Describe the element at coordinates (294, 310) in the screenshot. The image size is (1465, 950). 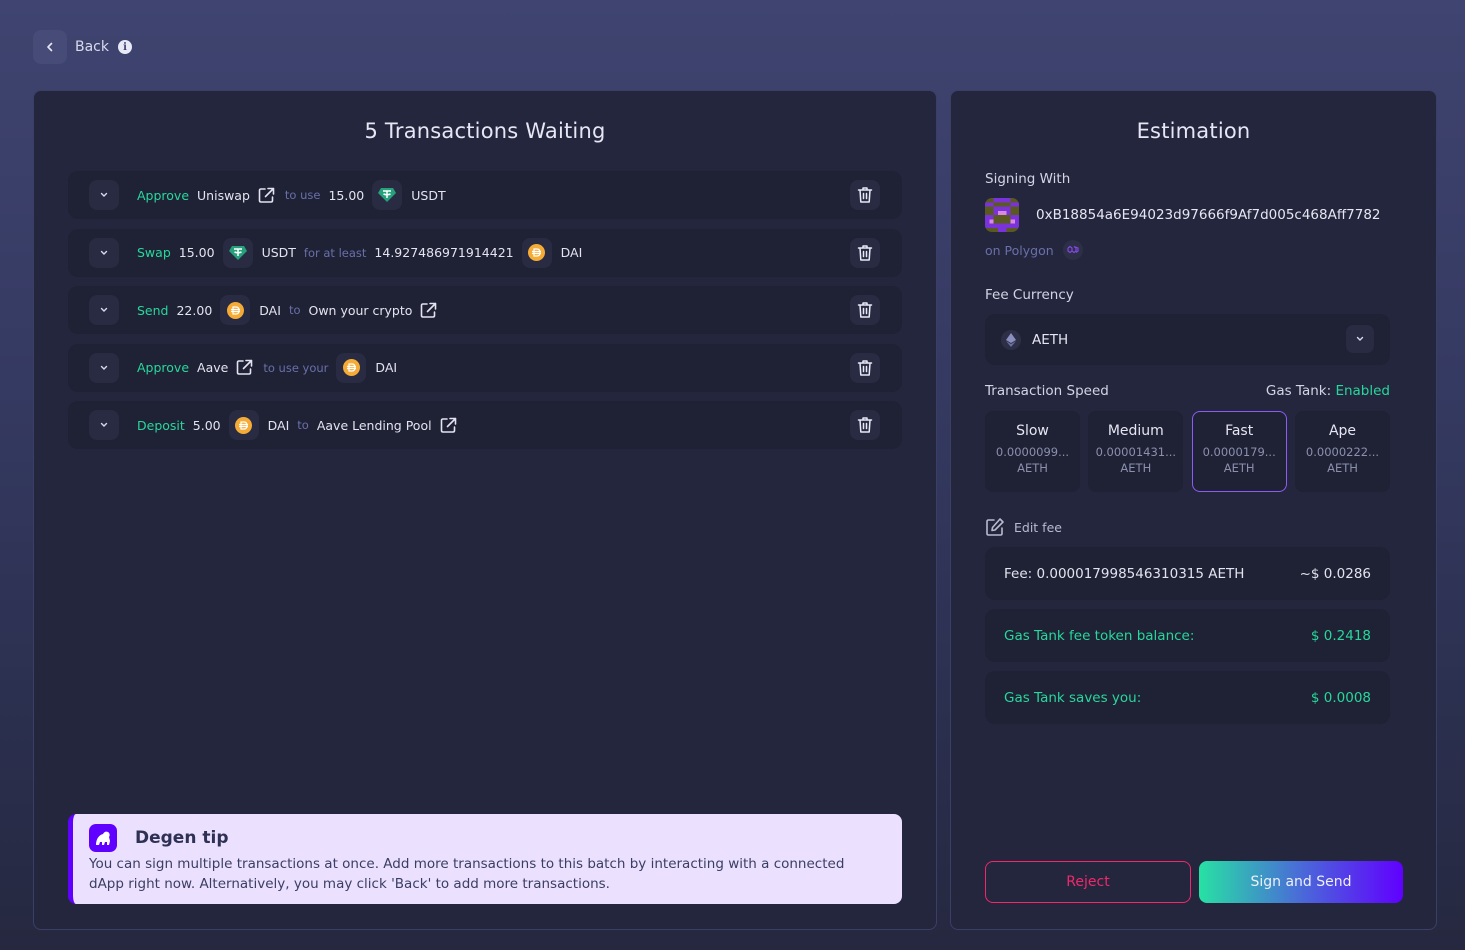
I see `transaction-connector: to` at that location.